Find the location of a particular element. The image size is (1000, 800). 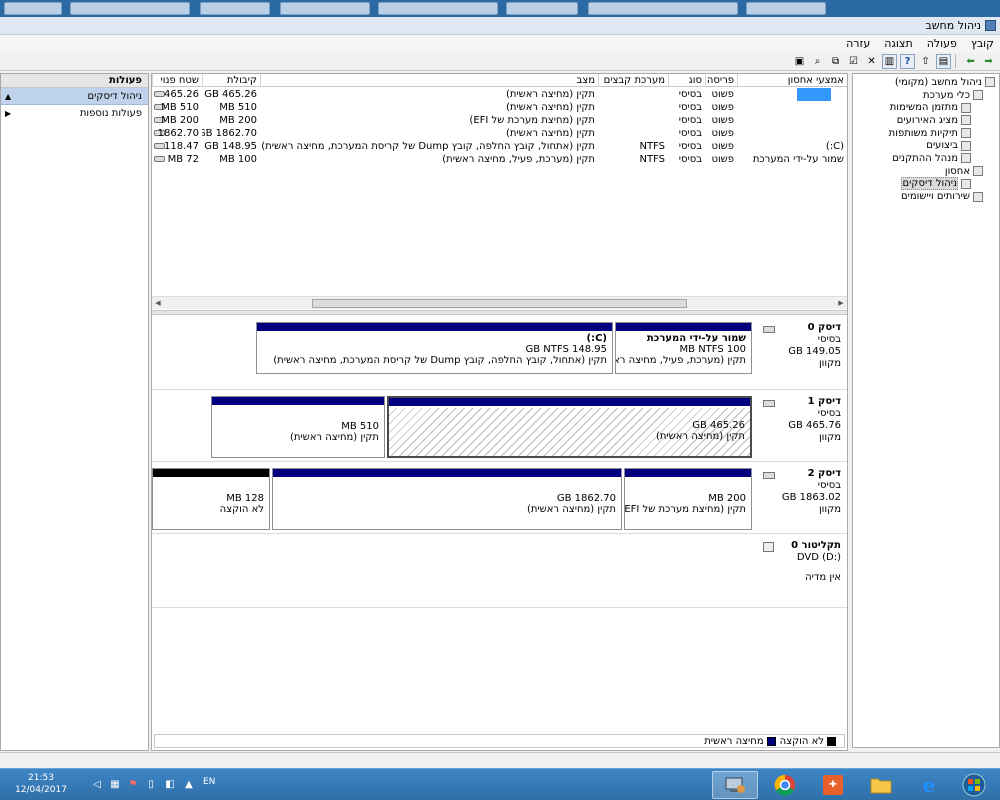

tree-node: ניהול דיסקים is located at coordinates (925, 184).